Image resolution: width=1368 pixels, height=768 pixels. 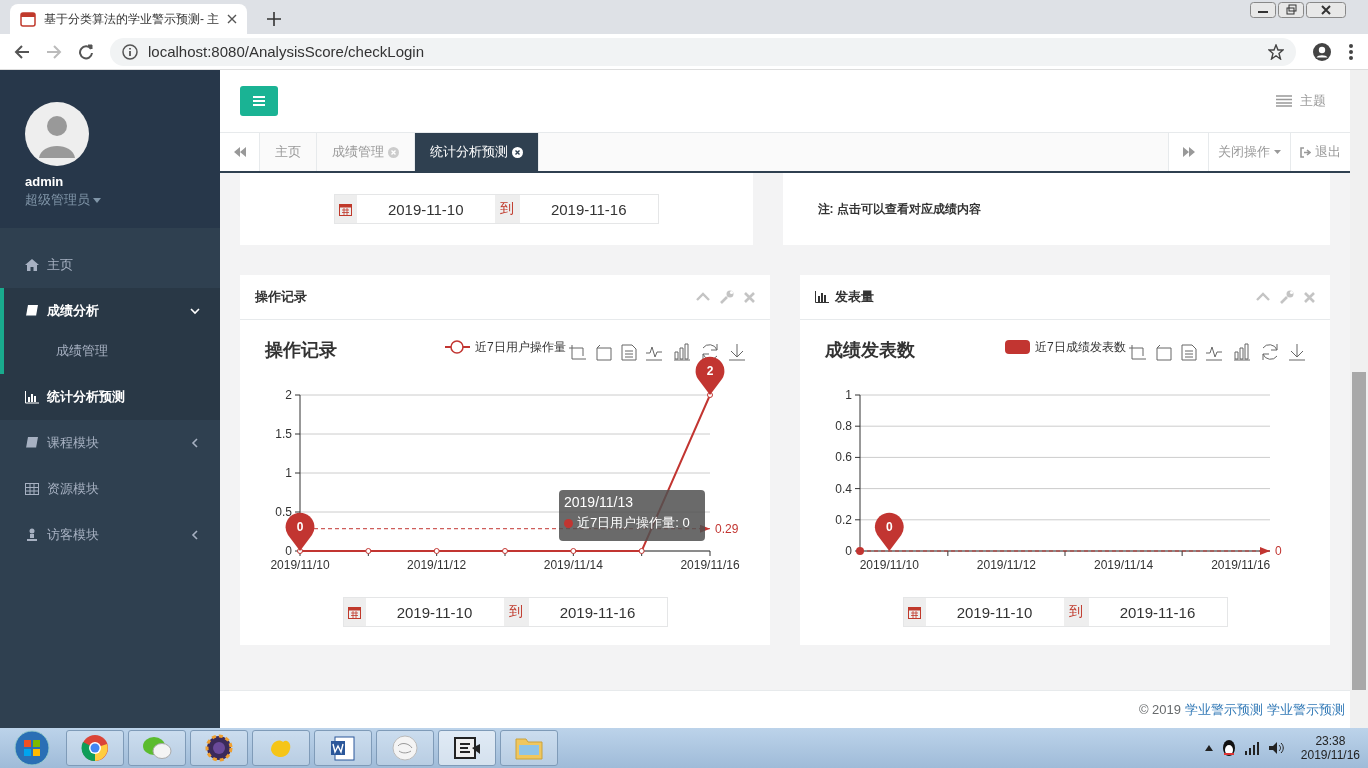 I want to click on tooltip-value: 近7日用户操作量: 0, so click(x=633, y=523).